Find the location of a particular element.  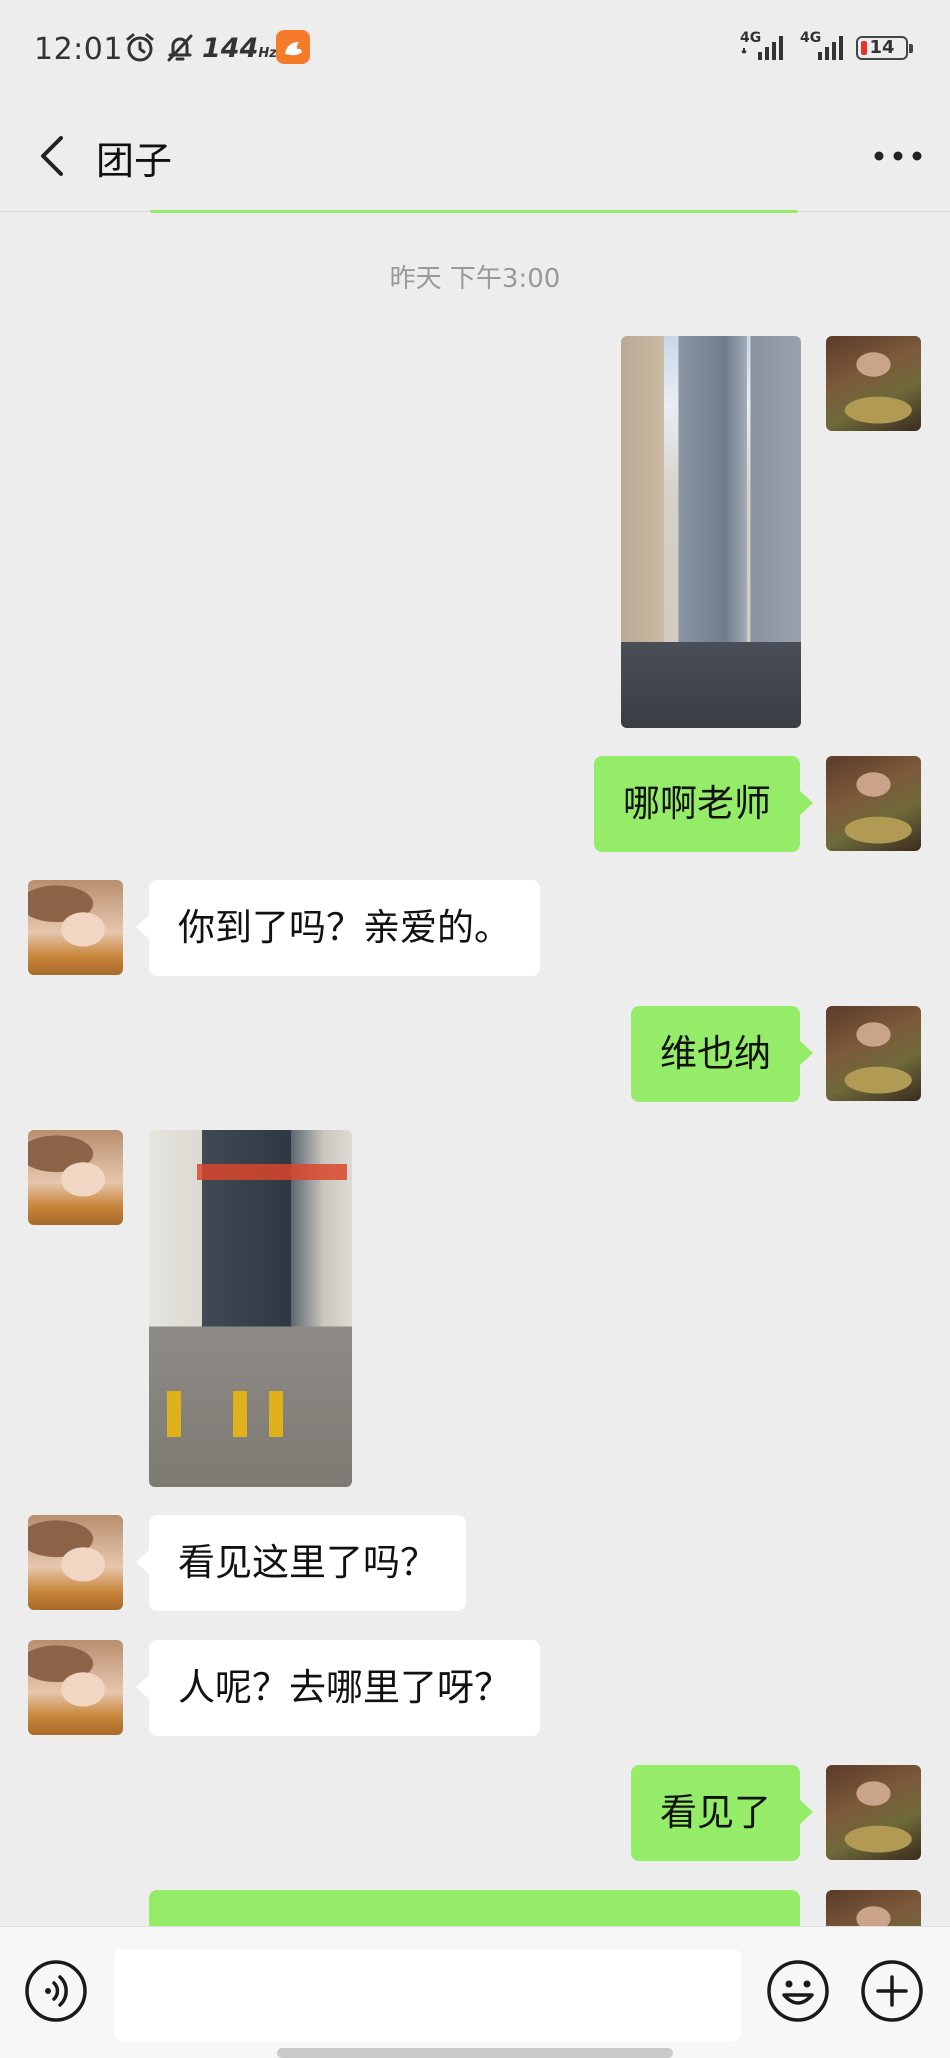

voice-button is located at coordinates (56, 1991).